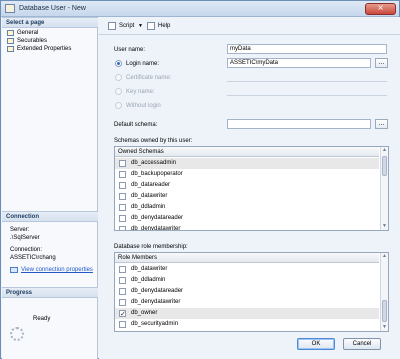  What do you see at coordinates (50, 216) in the screenshot?
I see `connection-header: Connection` at bounding box center [50, 216].